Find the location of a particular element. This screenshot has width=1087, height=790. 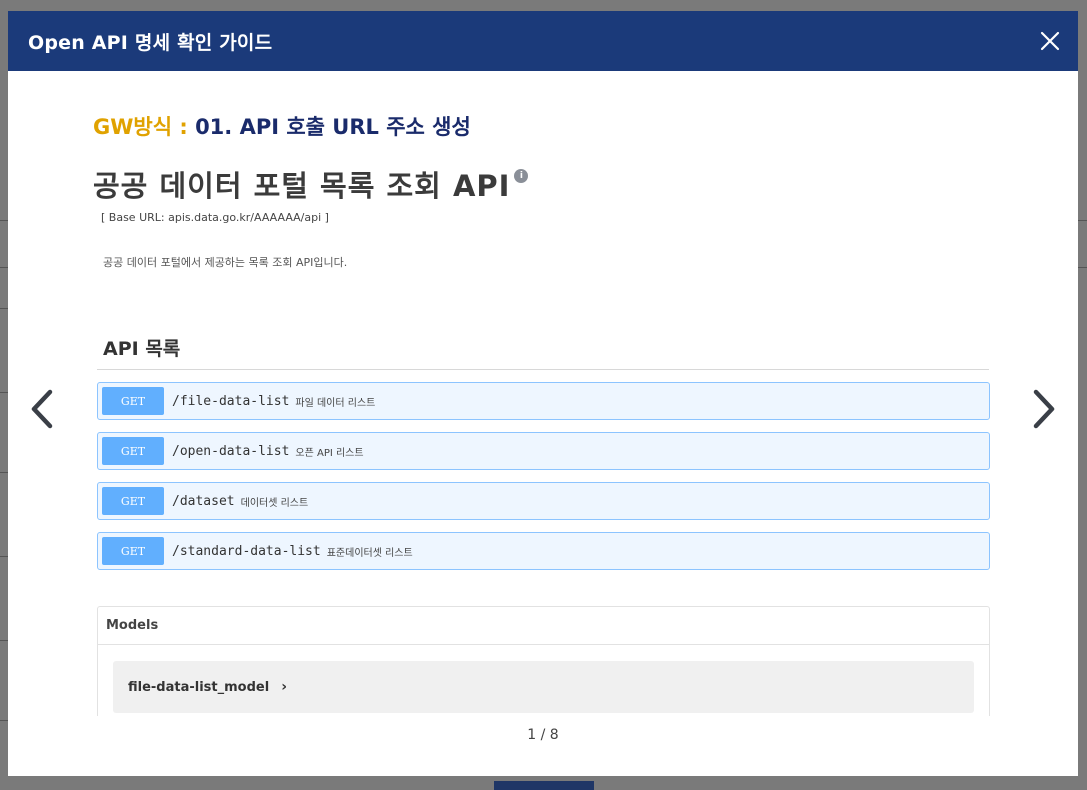

api-description: 공공 데이터 포털에서 제공하는 목록 조회 API입니다. is located at coordinates (225, 262).